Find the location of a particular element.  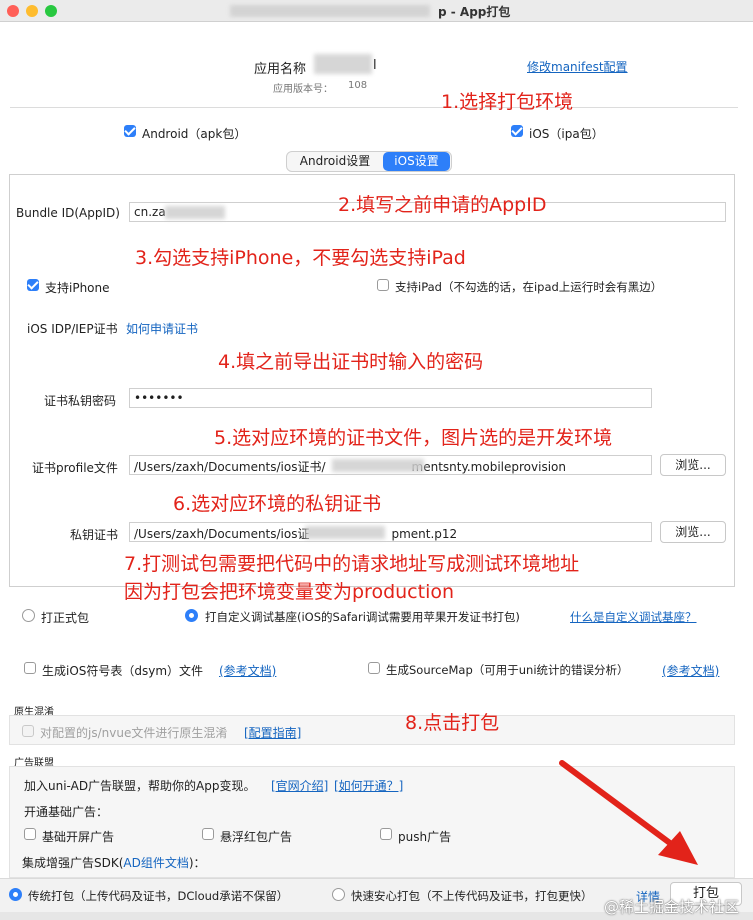

push-ad-label: push广告 is located at coordinates (425, 837).